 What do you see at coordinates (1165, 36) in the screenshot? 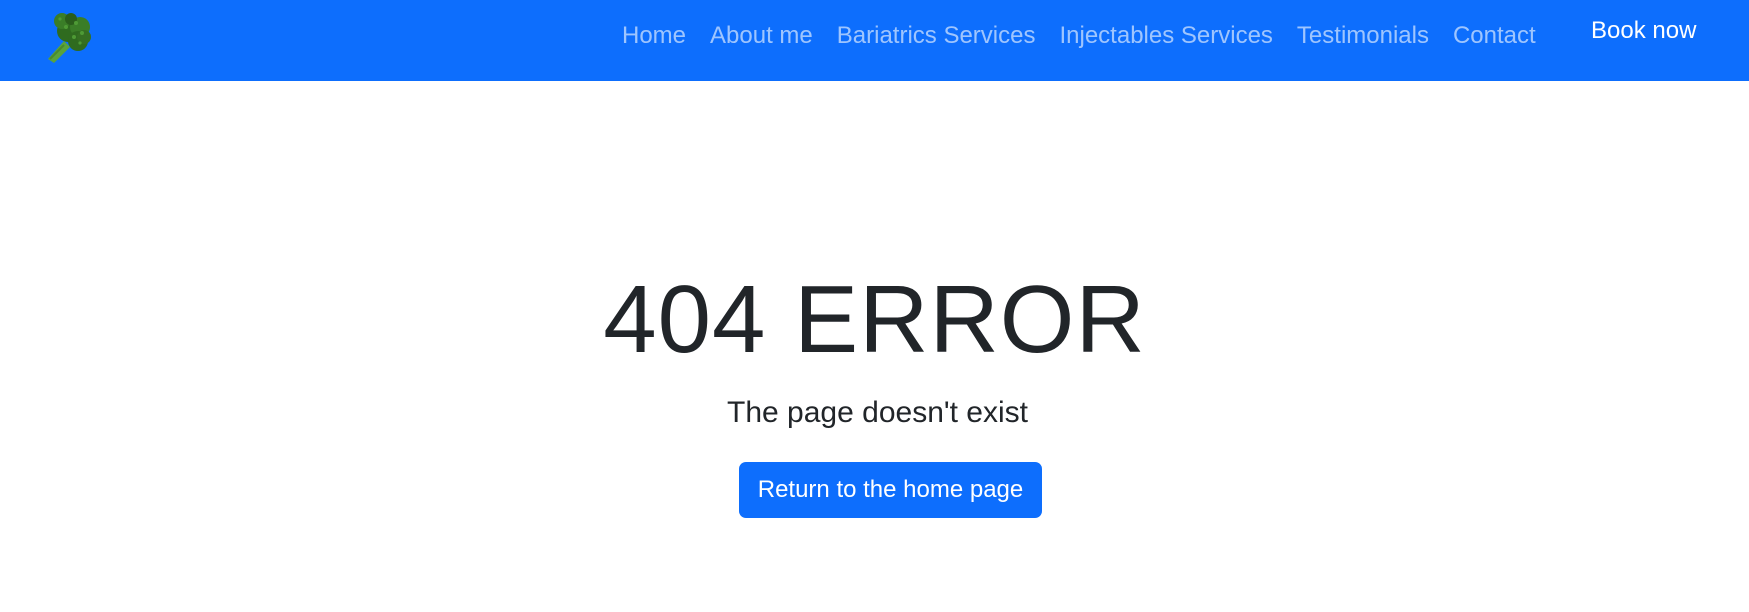
I see `nav-link-injectables-services: Injectables Services` at bounding box center [1165, 36].